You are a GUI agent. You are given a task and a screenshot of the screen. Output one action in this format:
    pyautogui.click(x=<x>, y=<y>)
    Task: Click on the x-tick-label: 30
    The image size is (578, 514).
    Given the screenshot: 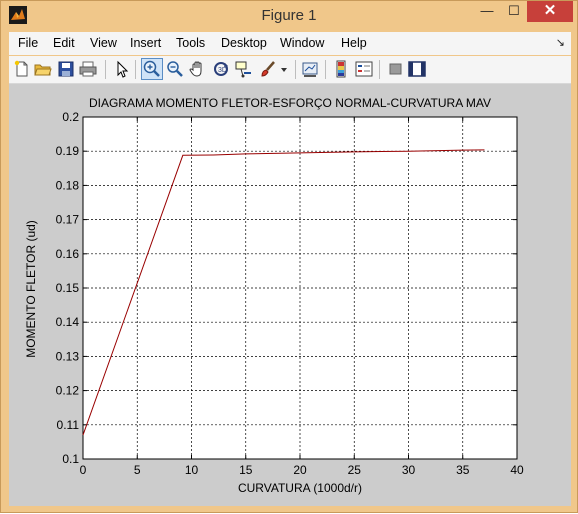 What is the action you would take?
    pyautogui.click(x=409, y=470)
    